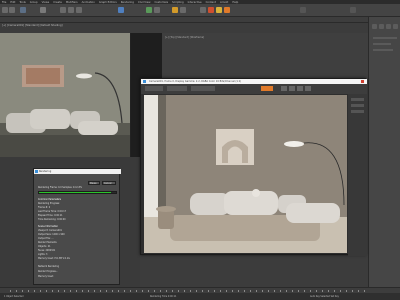  Describe the element at coordinates (84, 76) in the screenshot. I see `lamp-shade` at that location.